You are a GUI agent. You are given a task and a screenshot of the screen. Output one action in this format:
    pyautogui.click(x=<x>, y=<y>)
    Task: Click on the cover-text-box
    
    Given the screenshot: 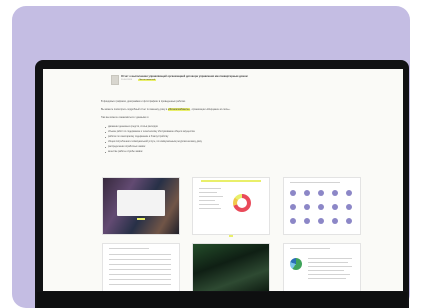 What is the action you would take?
    pyautogui.click(x=141, y=203)
    